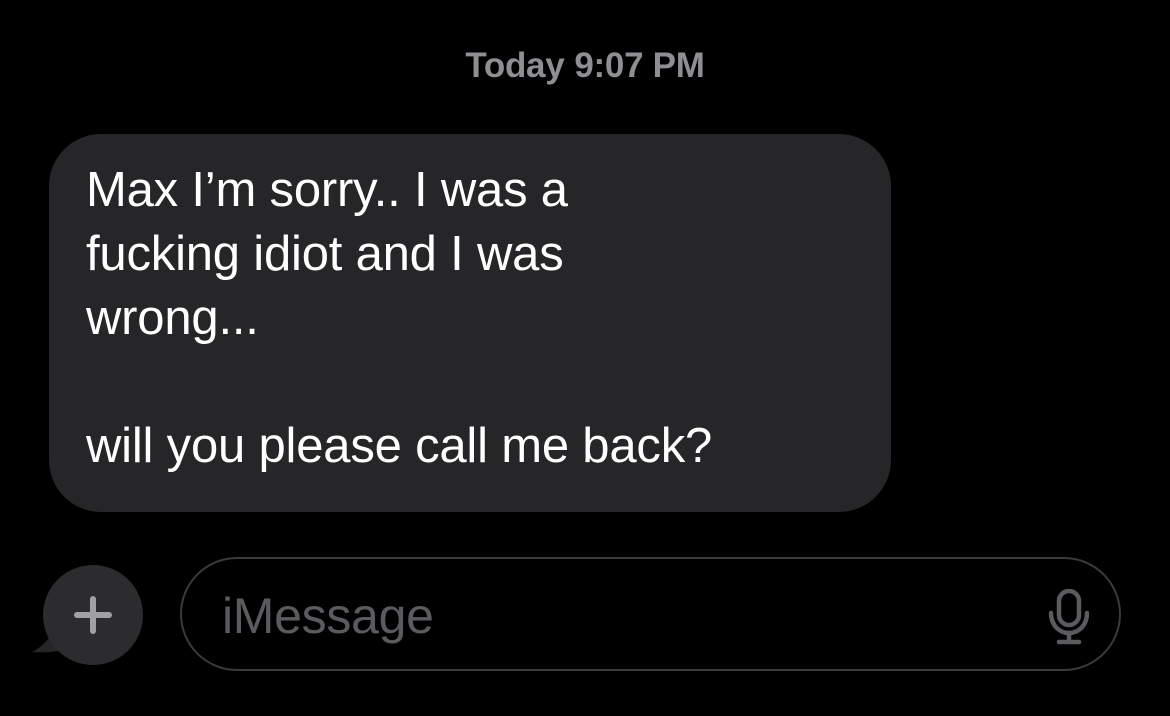  What do you see at coordinates (327, 190) in the screenshot?
I see `message-line: Max I’m sorry.. I was a` at bounding box center [327, 190].